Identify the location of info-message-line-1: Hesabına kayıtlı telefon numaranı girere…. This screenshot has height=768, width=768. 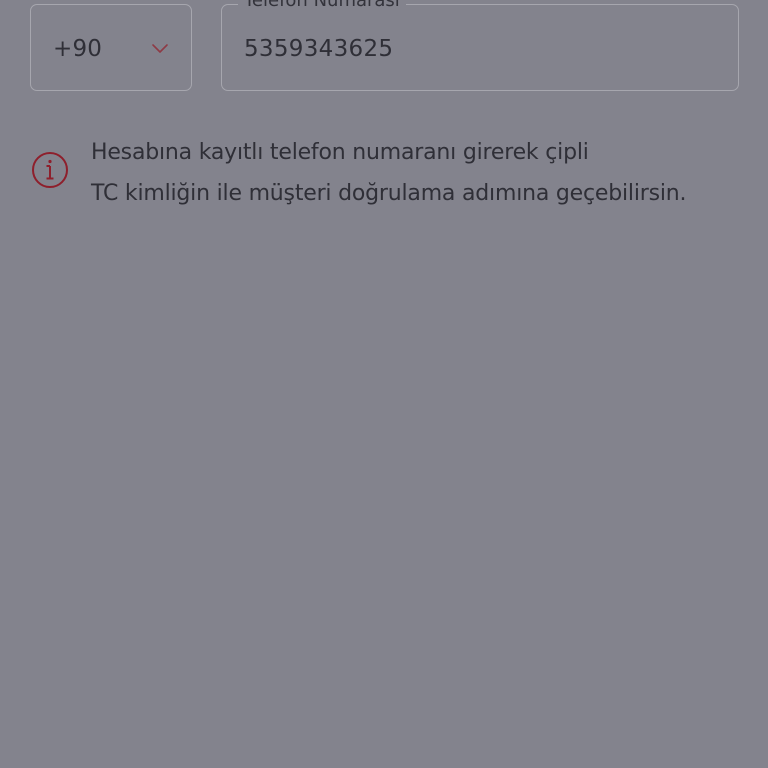
(340, 152).